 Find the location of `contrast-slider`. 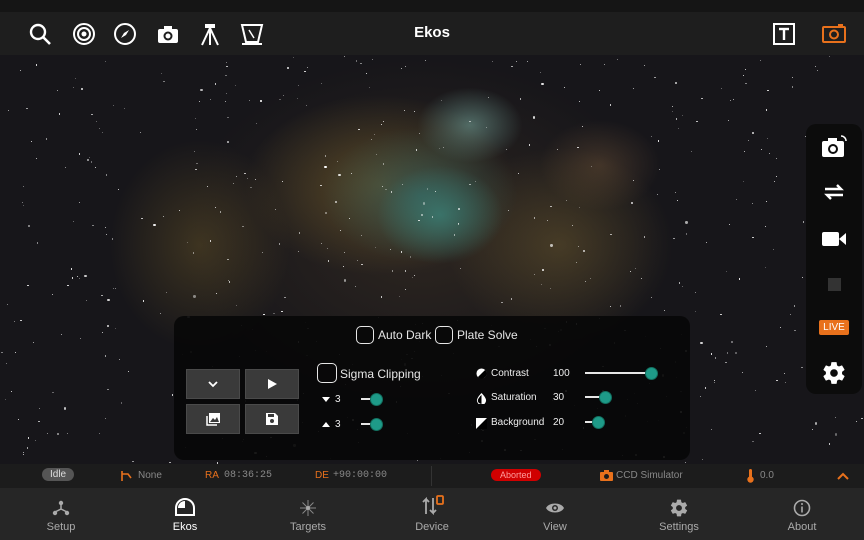

contrast-slider is located at coordinates (651, 373).